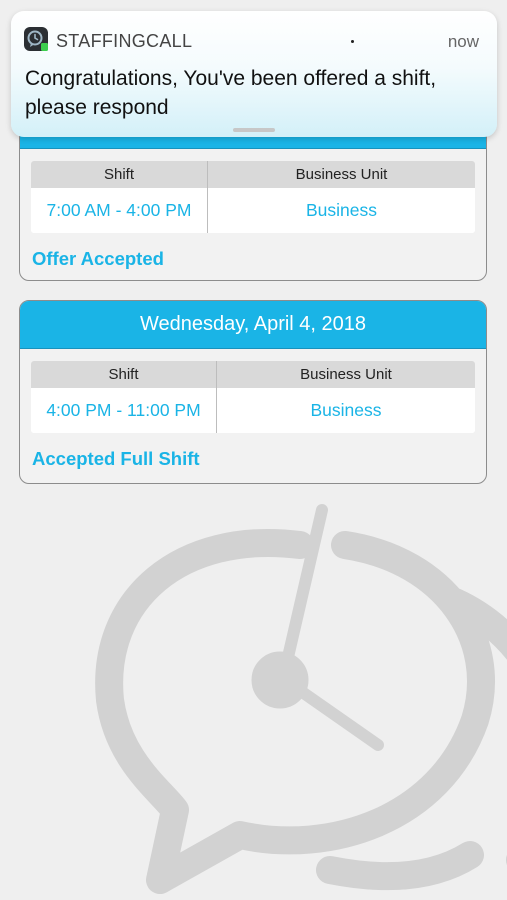 The height and width of the screenshot is (900, 507). Describe the element at coordinates (253, 325) in the screenshot. I see `shift-date-header: Wednesday, April 4, 2018` at that location.